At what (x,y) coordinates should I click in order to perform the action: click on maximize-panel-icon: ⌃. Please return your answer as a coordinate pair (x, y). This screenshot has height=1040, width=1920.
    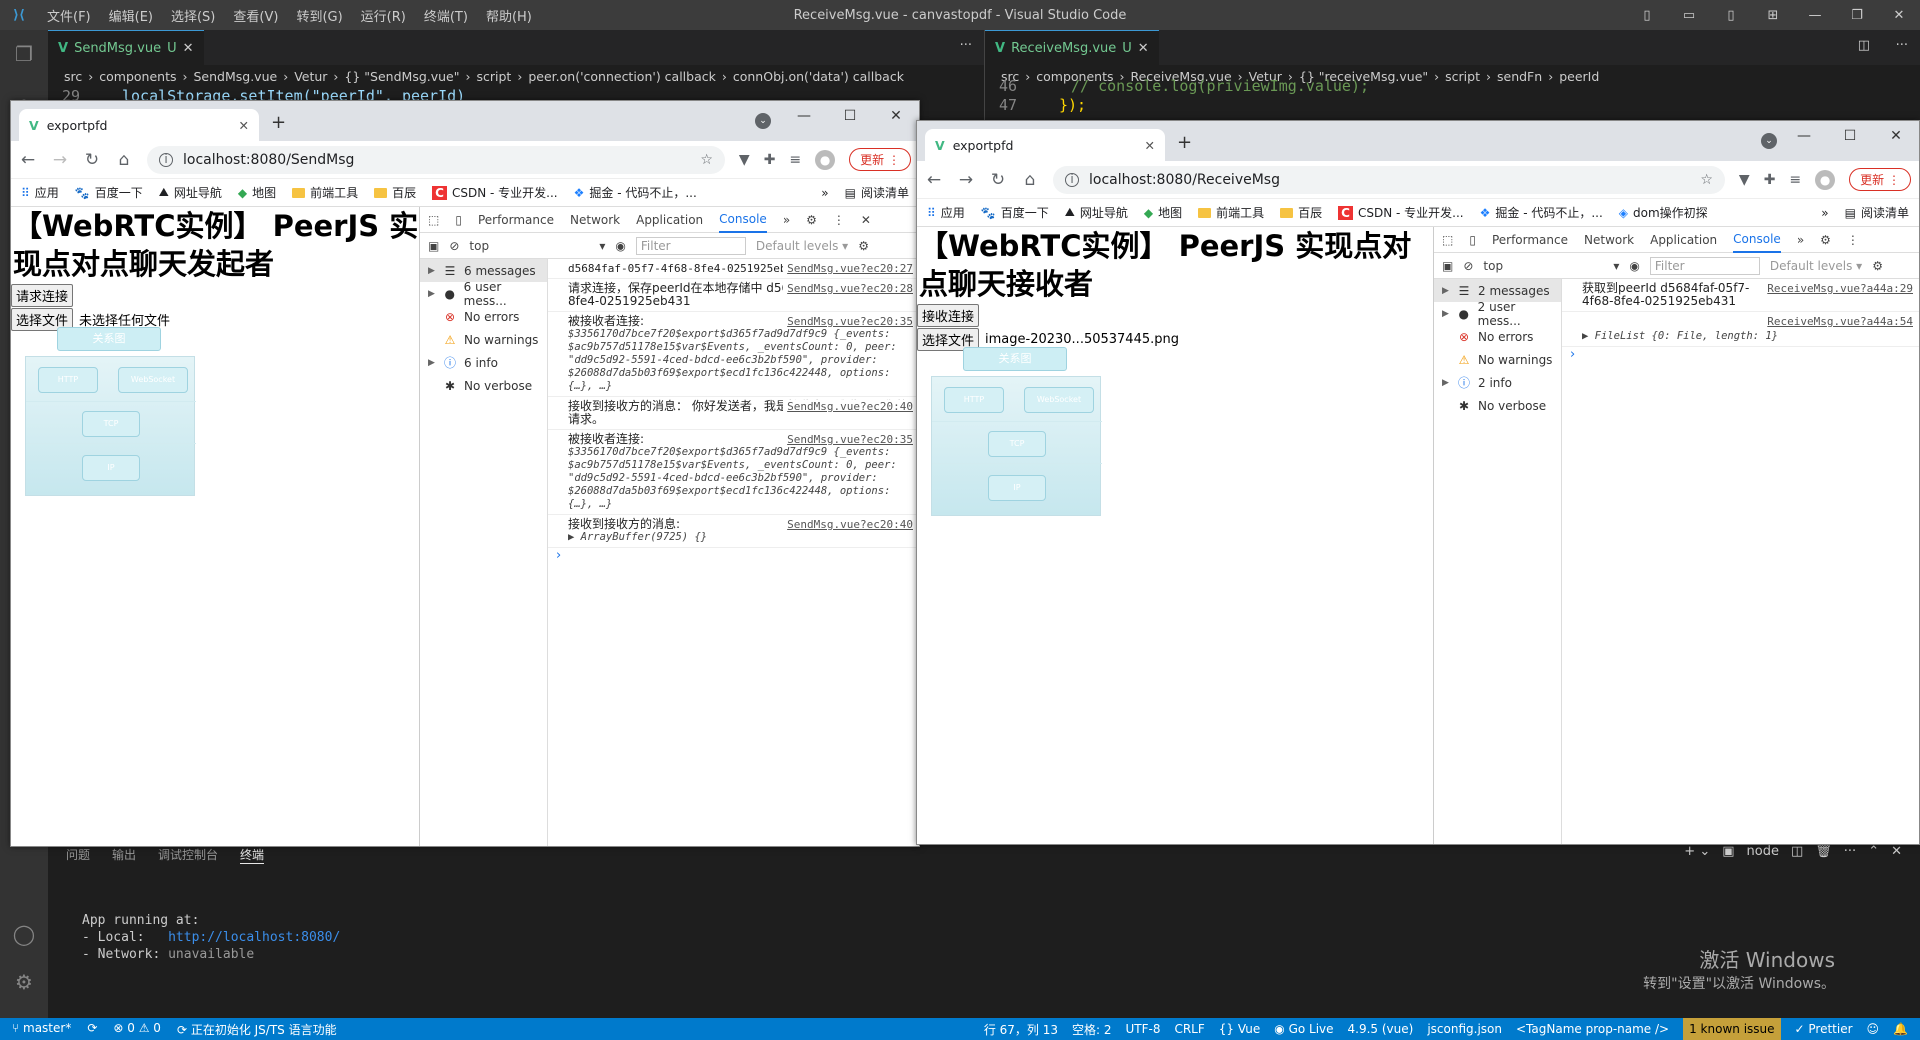
    Looking at the image, I should click on (1873, 851).